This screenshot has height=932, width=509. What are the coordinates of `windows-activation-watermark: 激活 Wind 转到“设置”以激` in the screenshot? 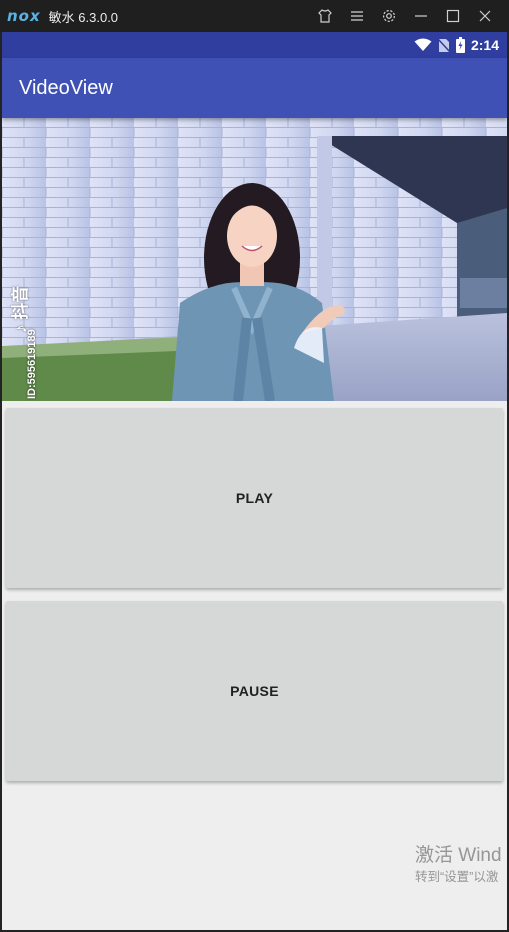 It's located at (458, 865).